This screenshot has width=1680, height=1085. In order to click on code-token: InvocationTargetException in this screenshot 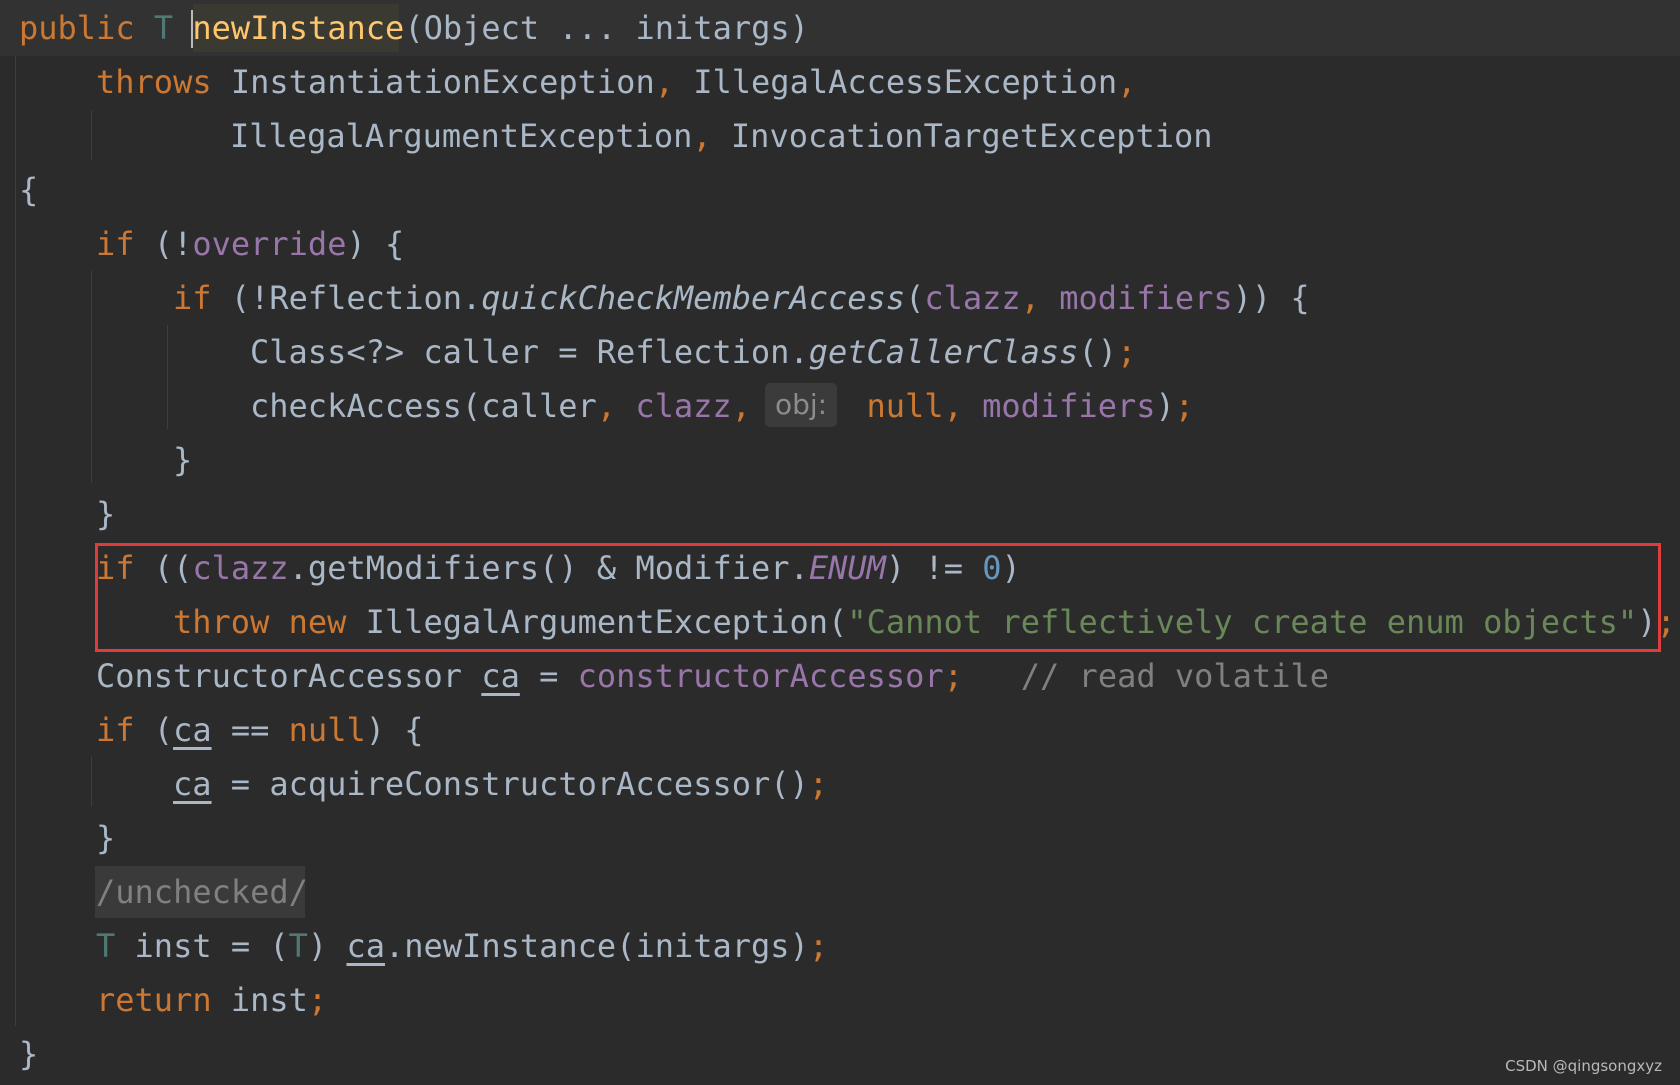, I will do `click(971, 136)`.